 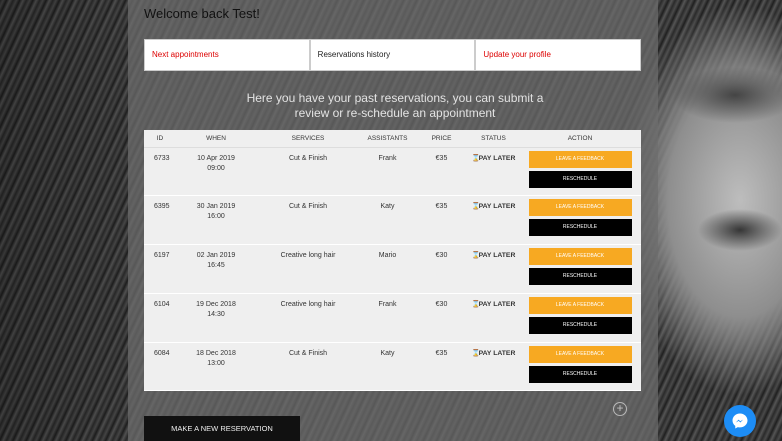 I want to click on cell-id: 6395, so click(x=162, y=207).